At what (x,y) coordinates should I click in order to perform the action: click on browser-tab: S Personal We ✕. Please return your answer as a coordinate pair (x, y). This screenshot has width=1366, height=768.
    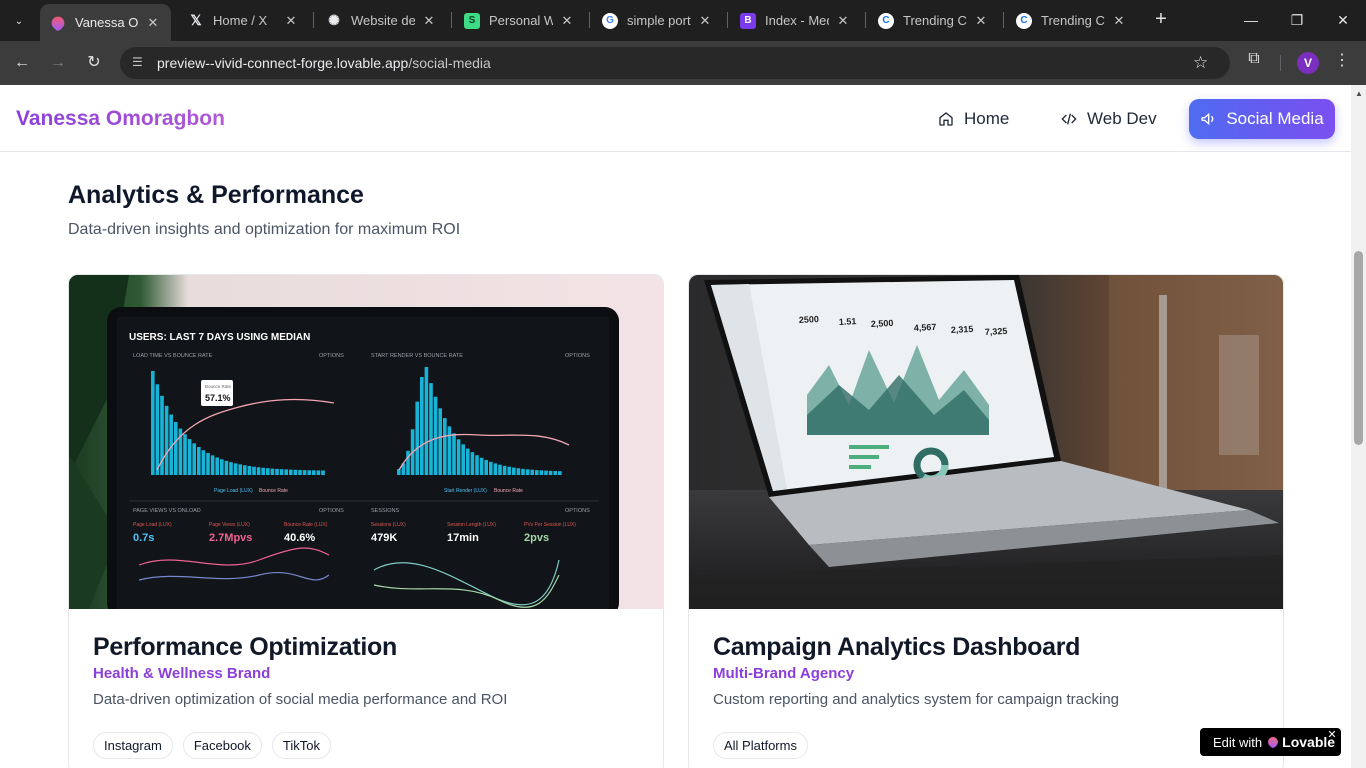
    Looking at the image, I should click on (519, 20).